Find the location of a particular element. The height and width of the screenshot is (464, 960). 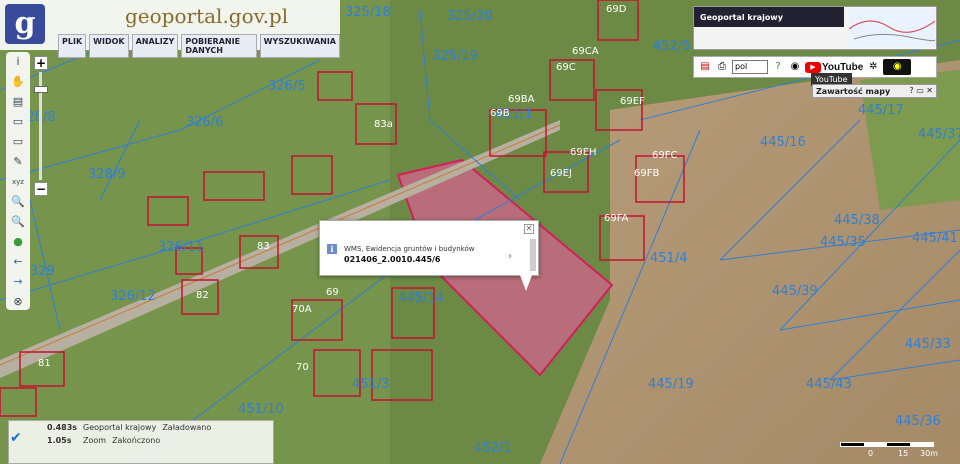

building-label: 70 is located at coordinates (302, 367).